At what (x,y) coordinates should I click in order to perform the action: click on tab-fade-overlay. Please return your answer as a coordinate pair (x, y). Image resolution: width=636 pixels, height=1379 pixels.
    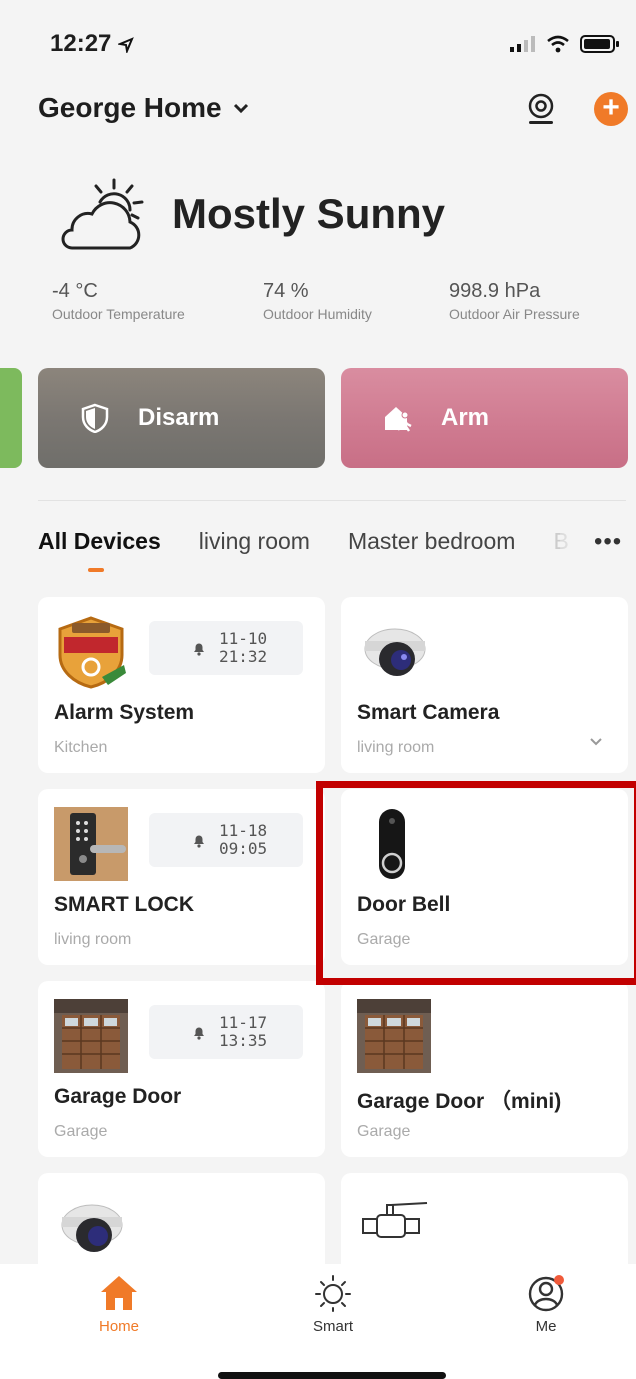
    Looking at the image, I should click on (573, 544).